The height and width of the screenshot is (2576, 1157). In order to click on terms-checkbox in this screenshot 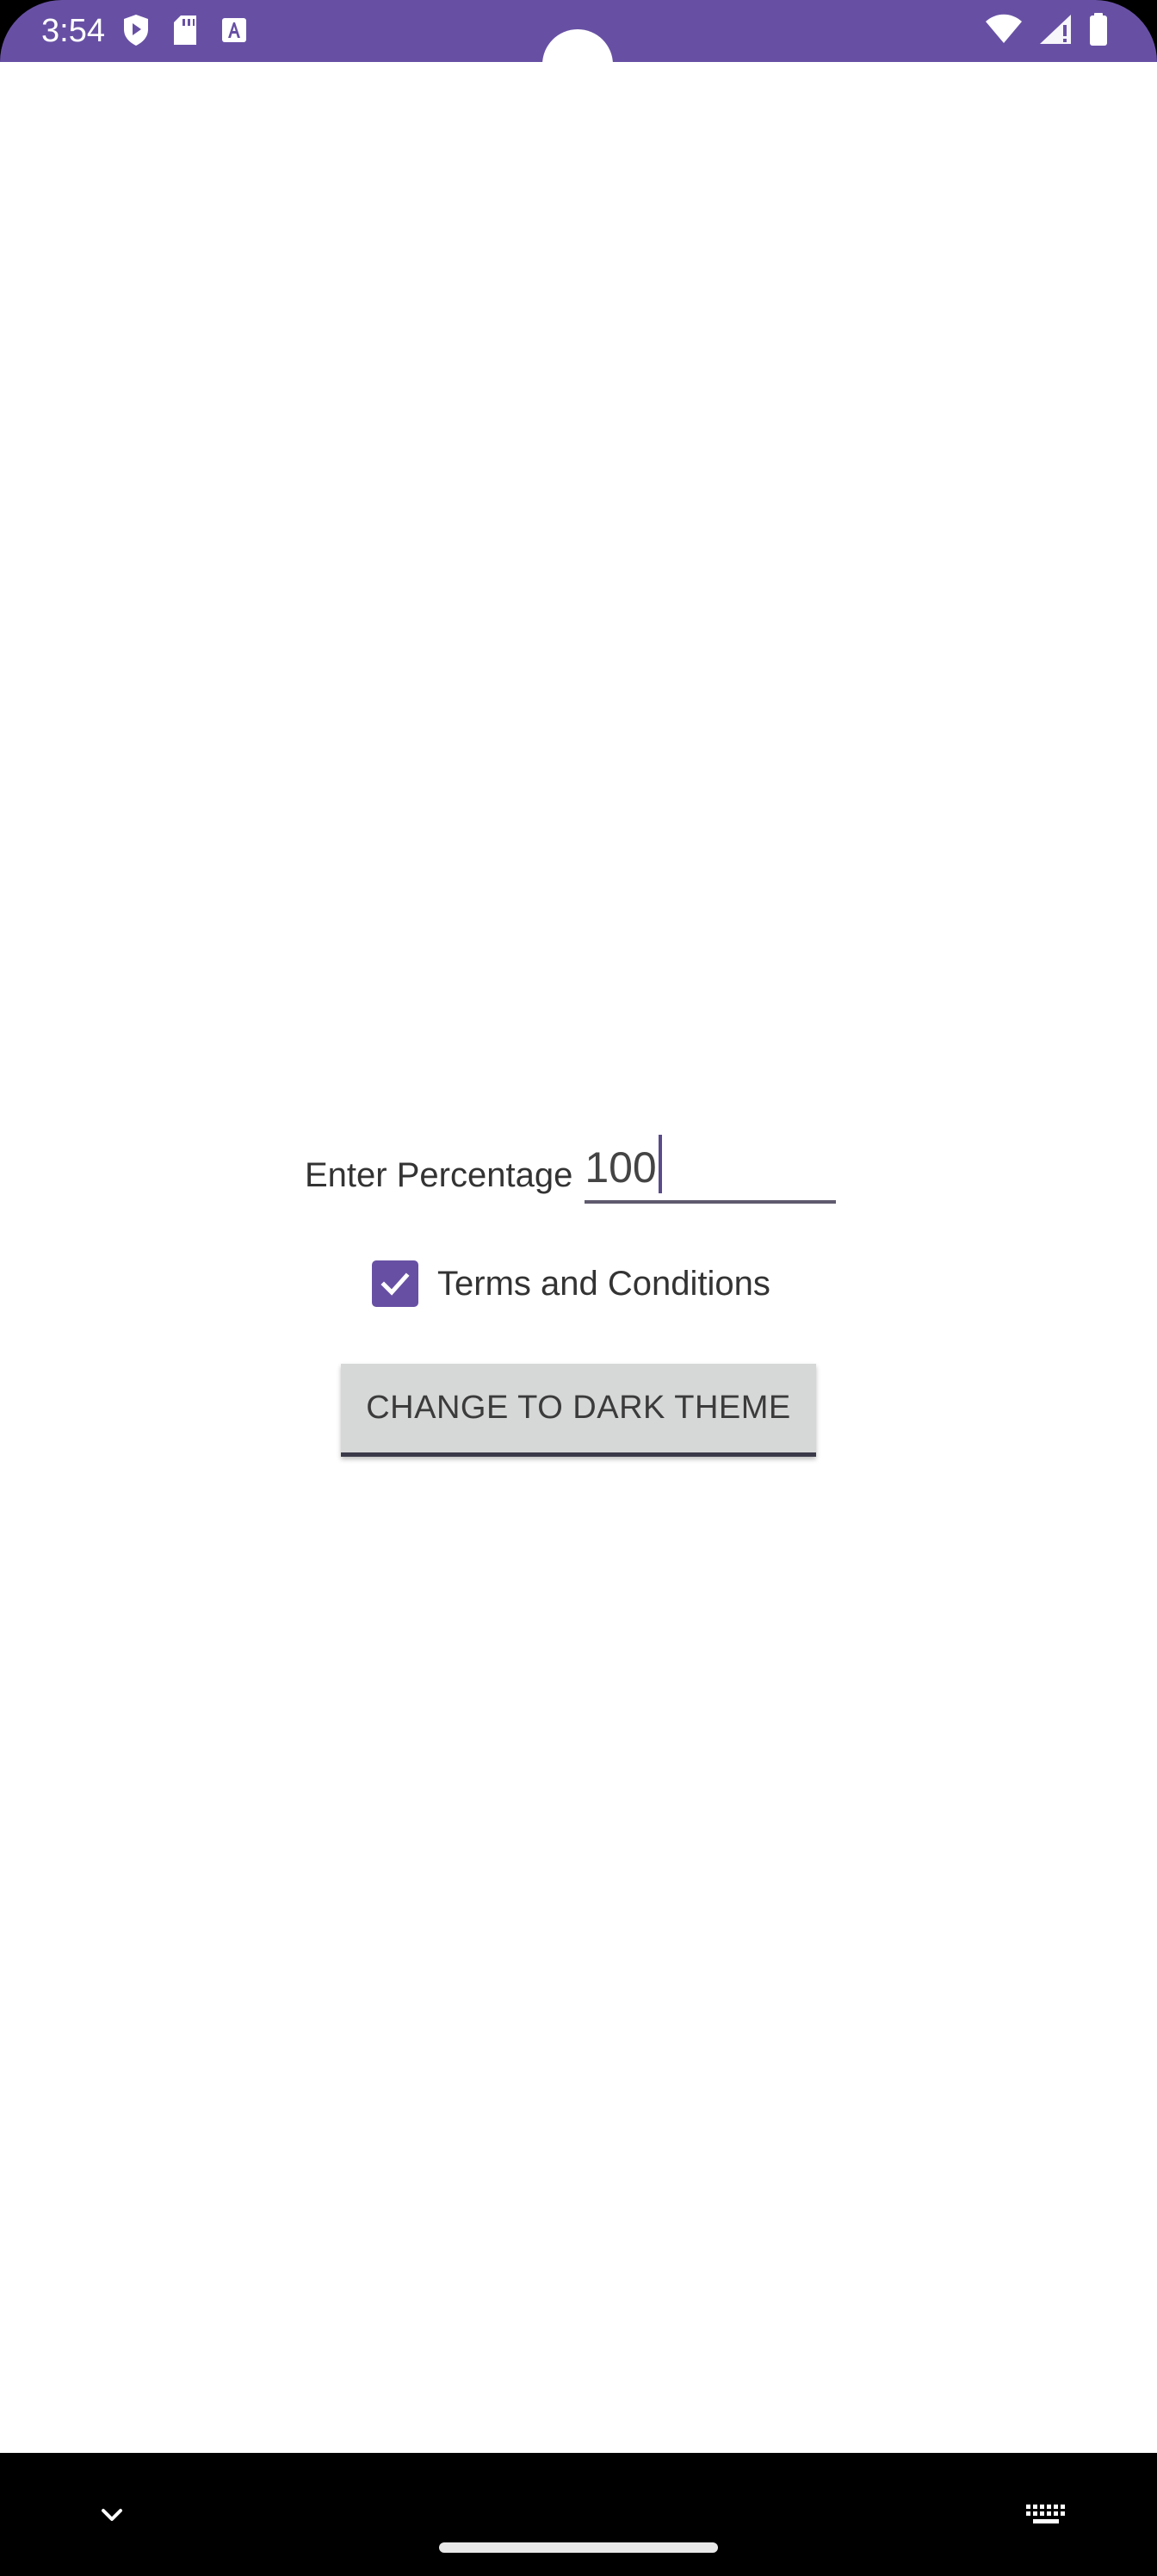, I will do `click(395, 1283)`.